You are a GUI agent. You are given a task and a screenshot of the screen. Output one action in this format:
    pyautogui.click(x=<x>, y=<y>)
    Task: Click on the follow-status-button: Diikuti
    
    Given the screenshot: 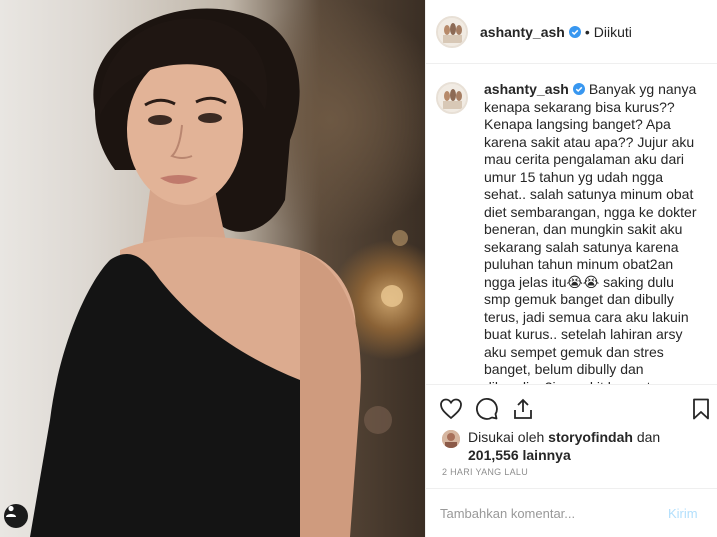 What is the action you would take?
    pyautogui.click(x=613, y=32)
    